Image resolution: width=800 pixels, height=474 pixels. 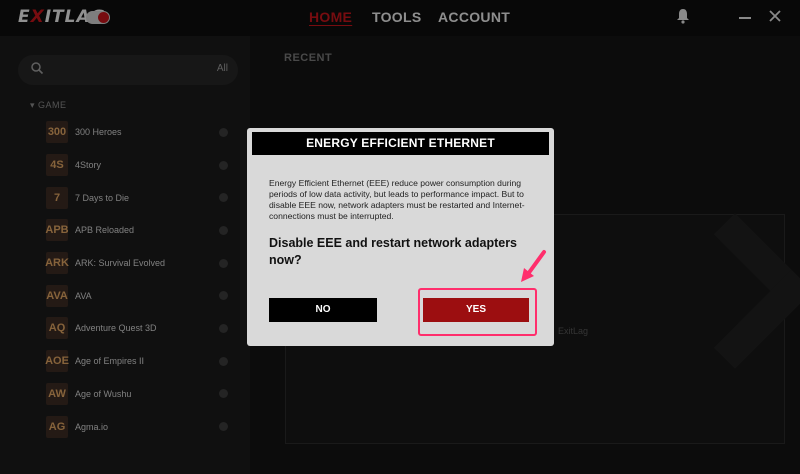 What do you see at coordinates (400, 143) in the screenshot?
I see `dialog-title: ENERGY EFFICIENT ETHERNET` at bounding box center [400, 143].